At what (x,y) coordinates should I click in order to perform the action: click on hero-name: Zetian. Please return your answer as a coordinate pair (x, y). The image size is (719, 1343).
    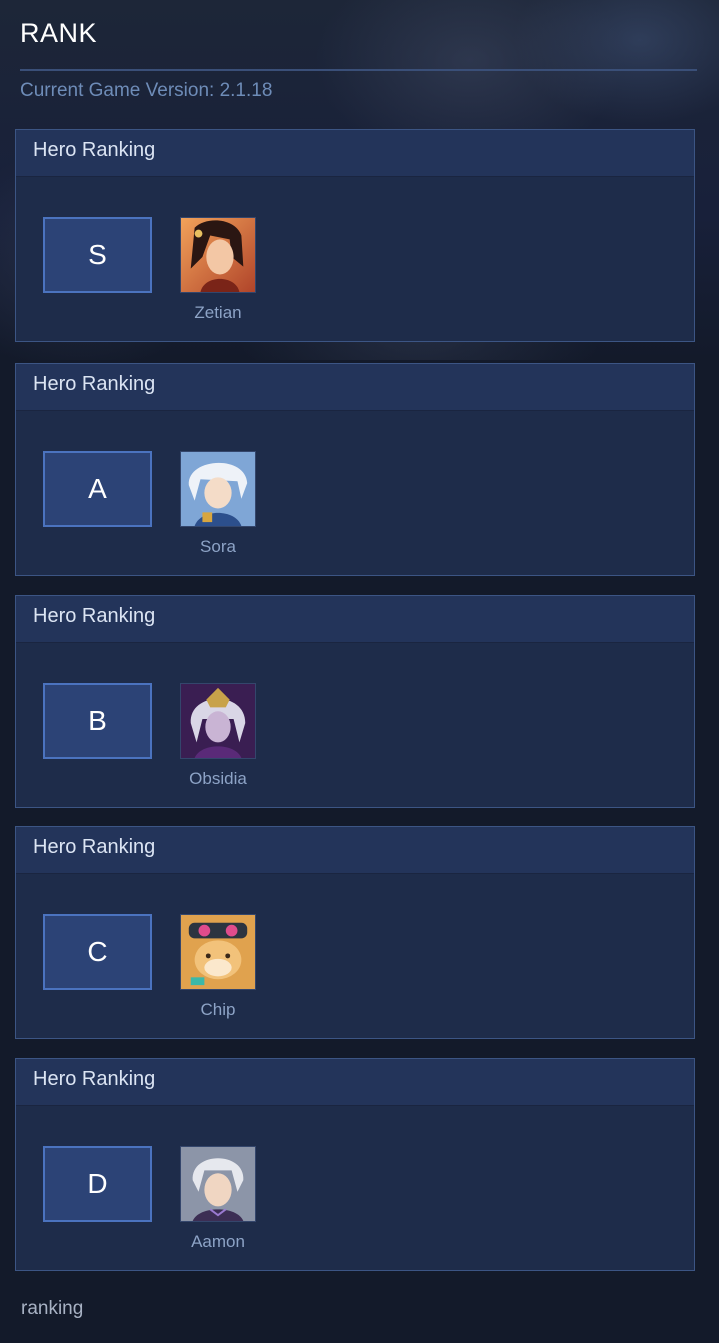
    Looking at the image, I should click on (218, 312).